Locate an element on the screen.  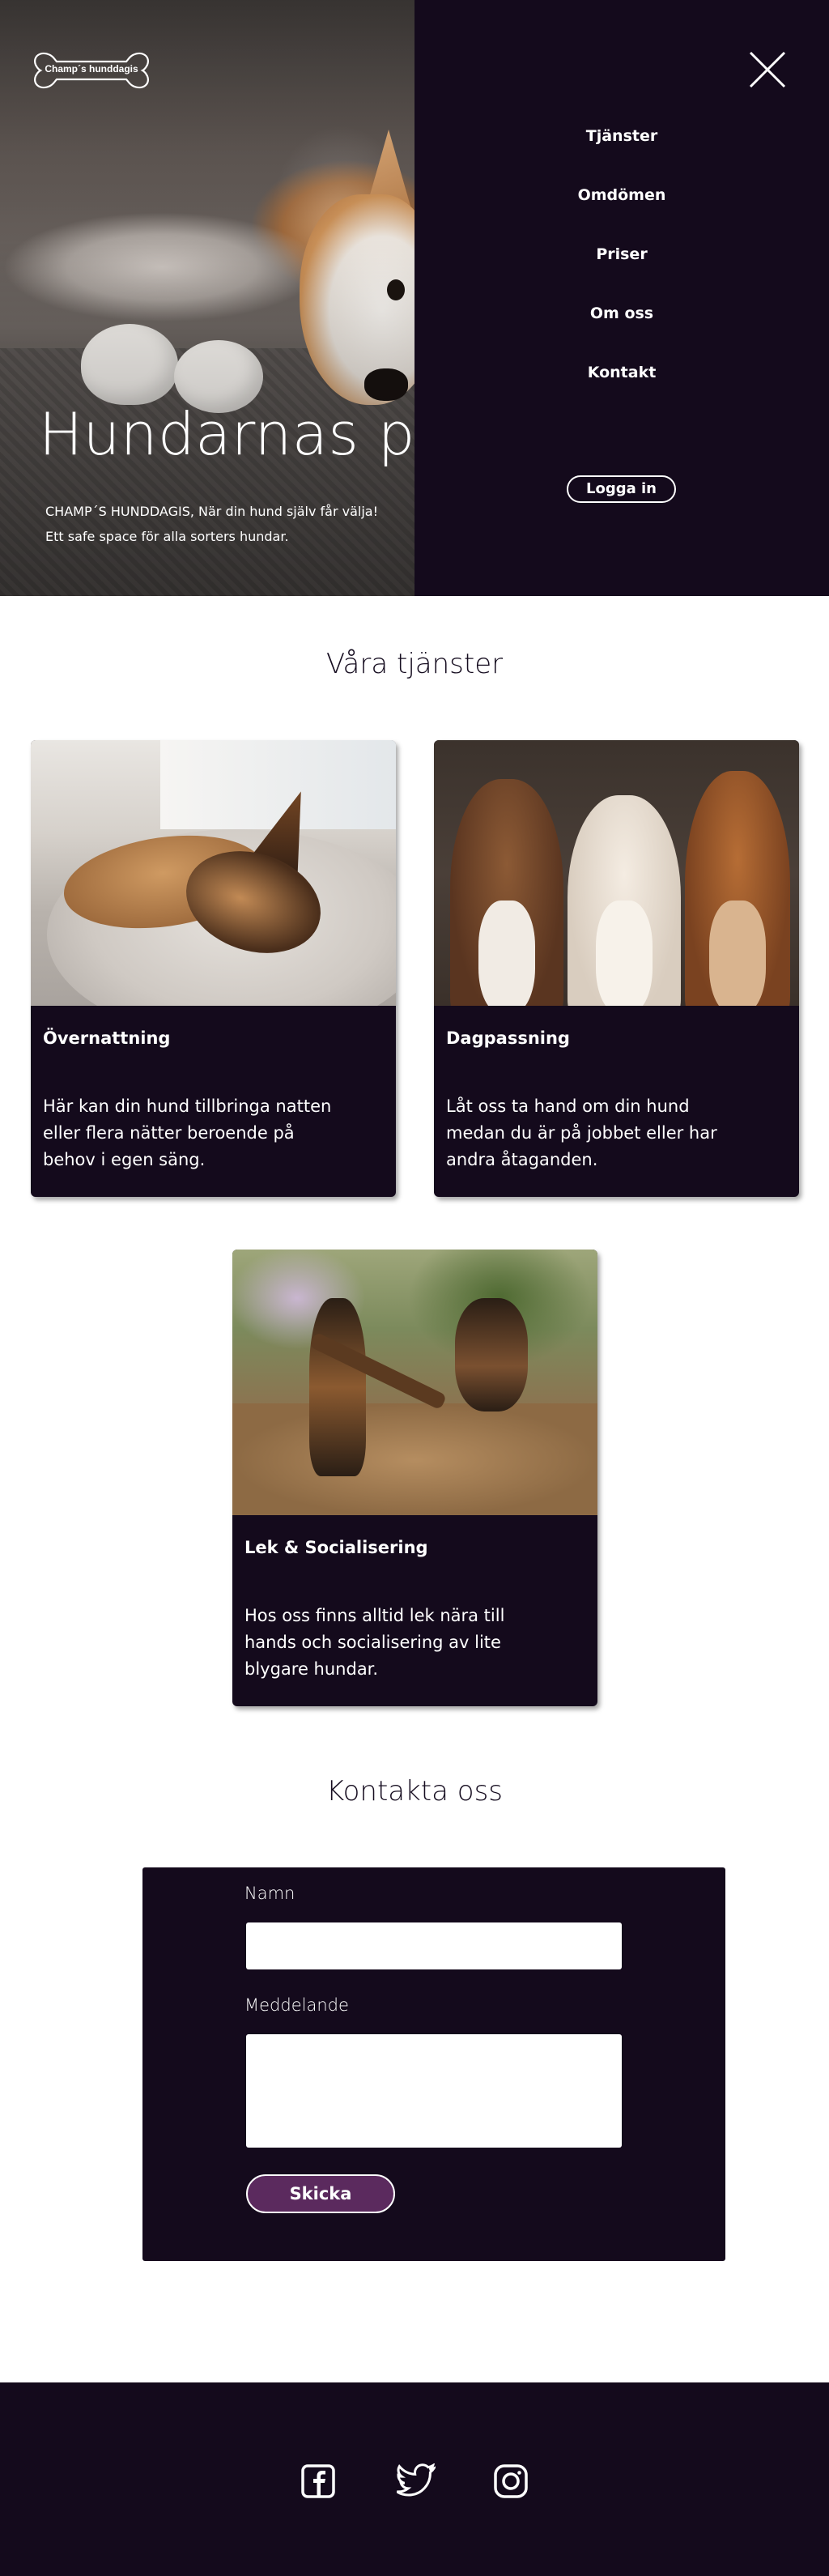
name-input is located at coordinates (434, 1945).